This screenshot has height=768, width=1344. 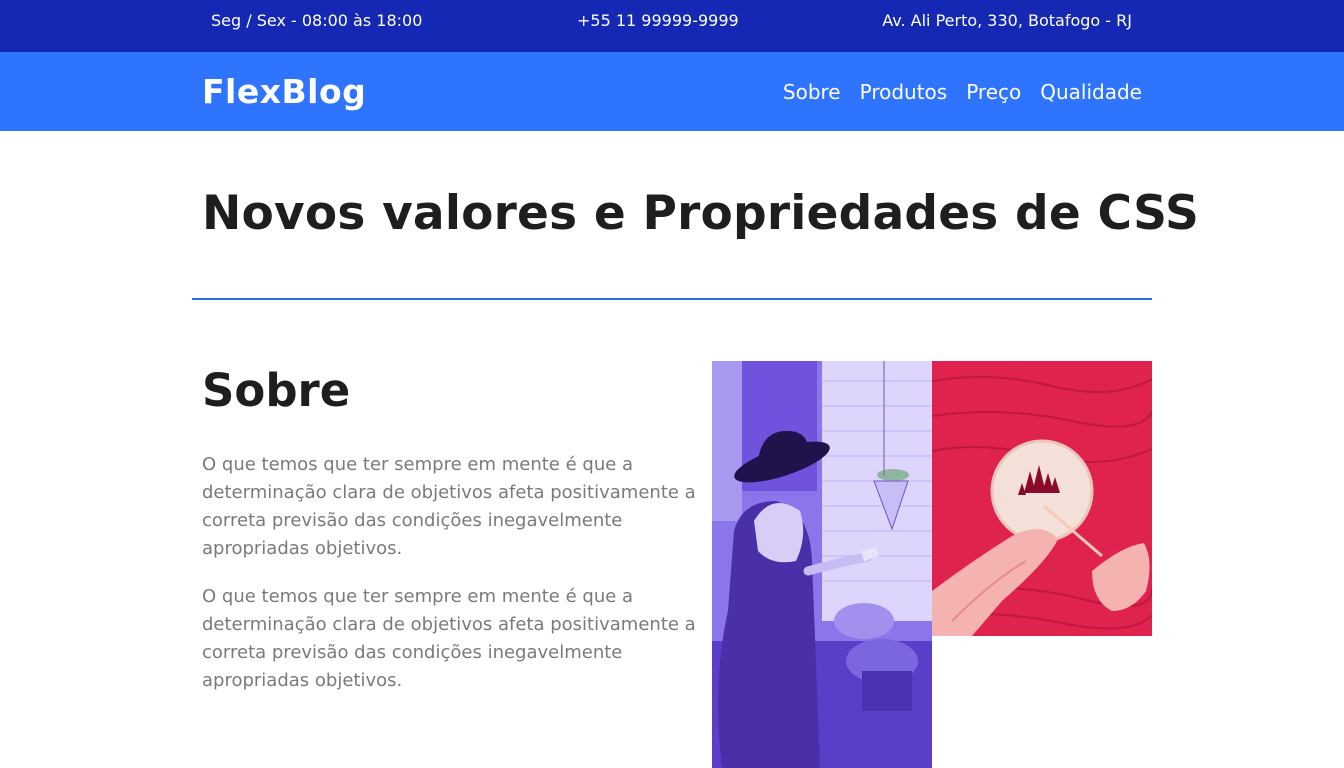 What do you see at coordinates (1091, 92) in the screenshot?
I see `nav-link-qualidade: Qualidade` at bounding box center [1091, 92].